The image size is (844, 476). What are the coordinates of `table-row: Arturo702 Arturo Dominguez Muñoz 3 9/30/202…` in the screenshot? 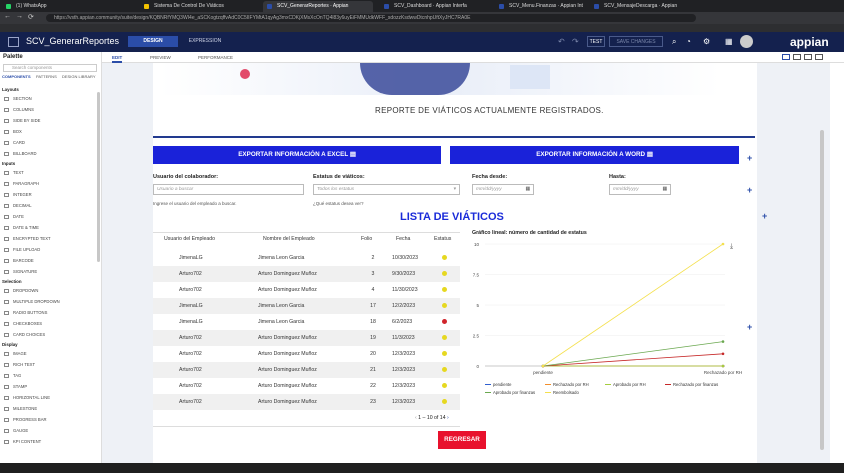 It's located at (306, 274).